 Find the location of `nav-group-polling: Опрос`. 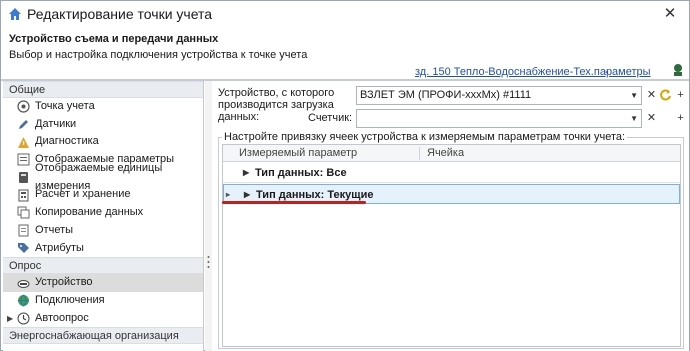

nav-group-polling: Опрос is located at coordinates (103, 266).